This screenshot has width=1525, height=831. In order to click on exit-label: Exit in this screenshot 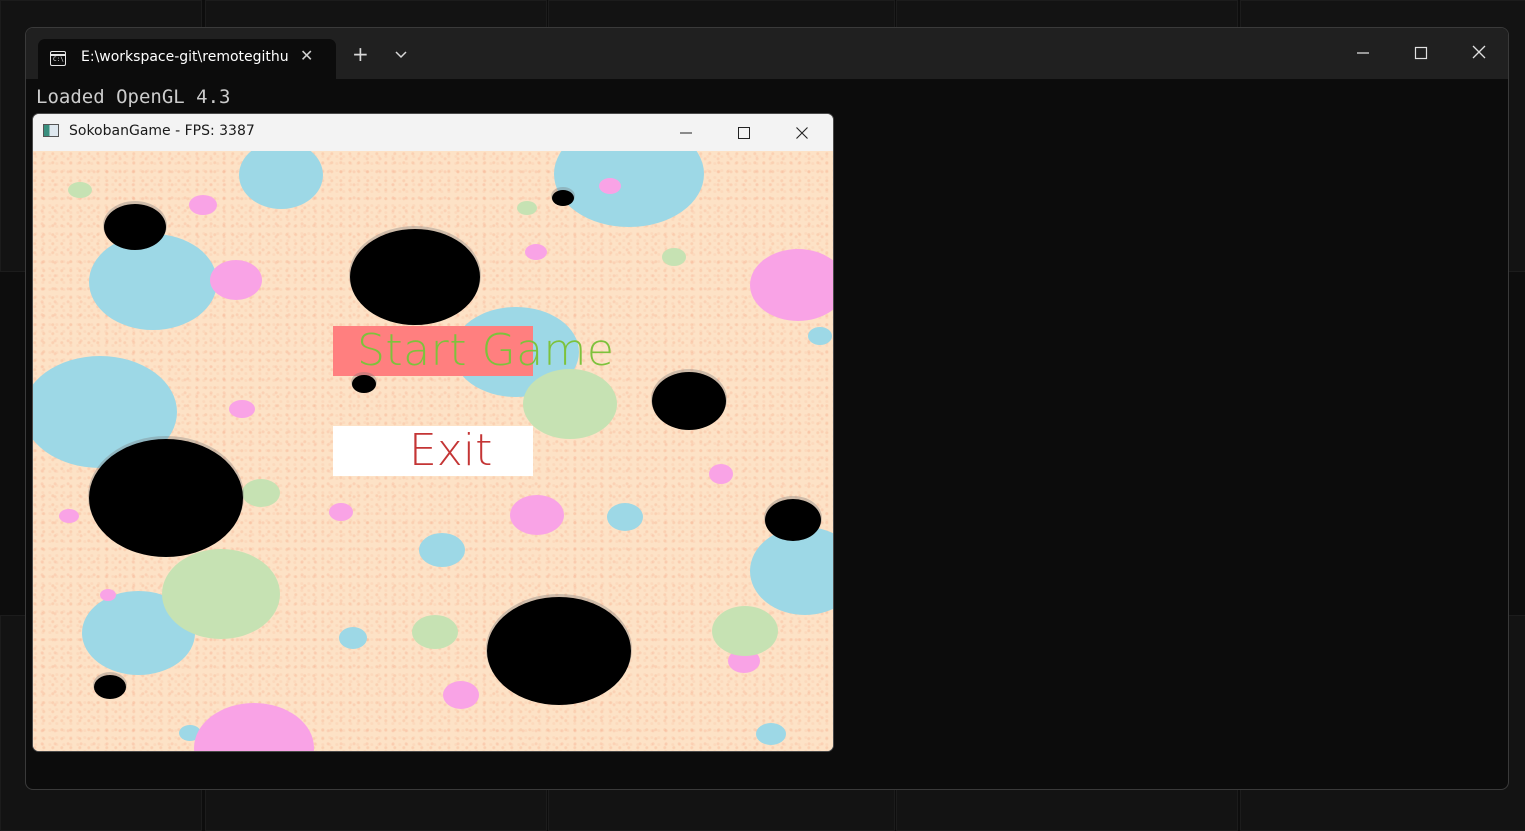, I will do `click(451, 450)`.